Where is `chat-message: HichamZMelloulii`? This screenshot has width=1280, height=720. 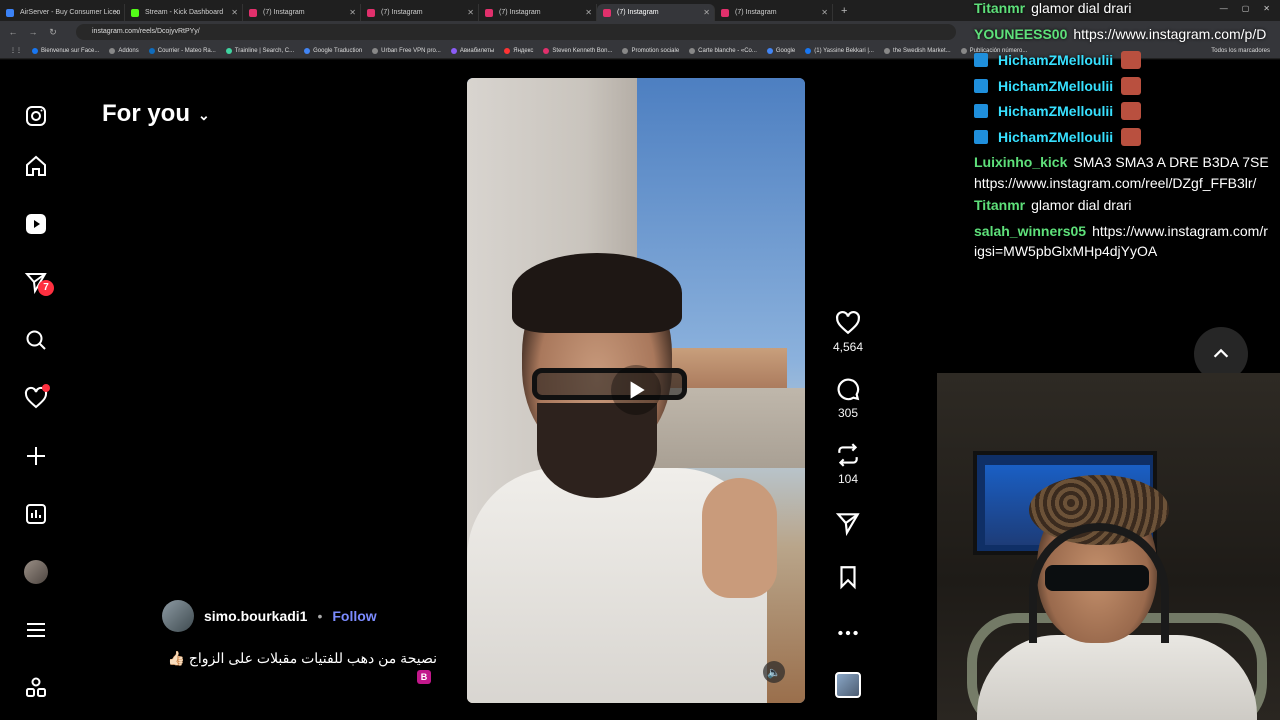
chat-message: HichamZMelloulii is located at coordinates (1058, 86).